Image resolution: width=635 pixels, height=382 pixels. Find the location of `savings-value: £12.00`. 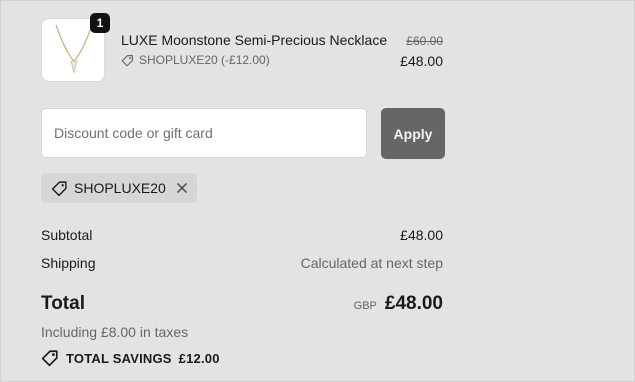

savings-value: £12.00 is located at coordinates (199, 358).